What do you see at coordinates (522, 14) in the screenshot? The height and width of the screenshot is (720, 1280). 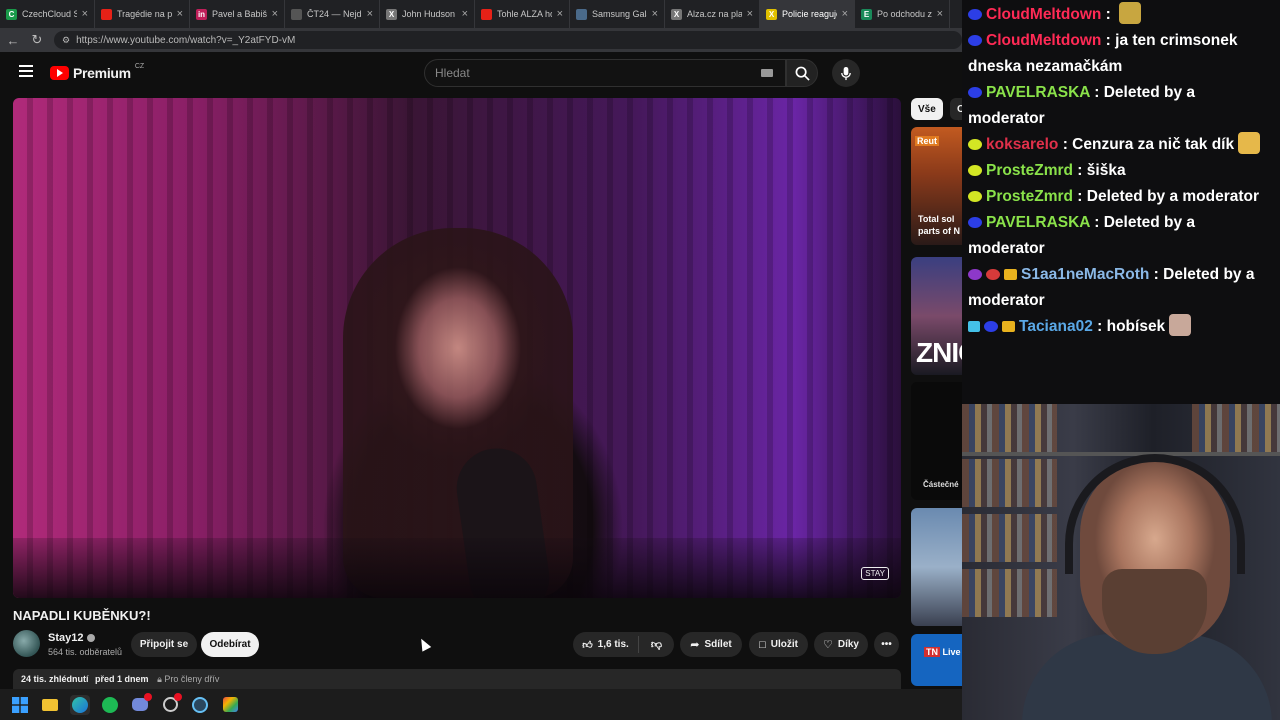 I see `browser-tab: Tohle ALZA ho ×` at bounding box center [522, 14].